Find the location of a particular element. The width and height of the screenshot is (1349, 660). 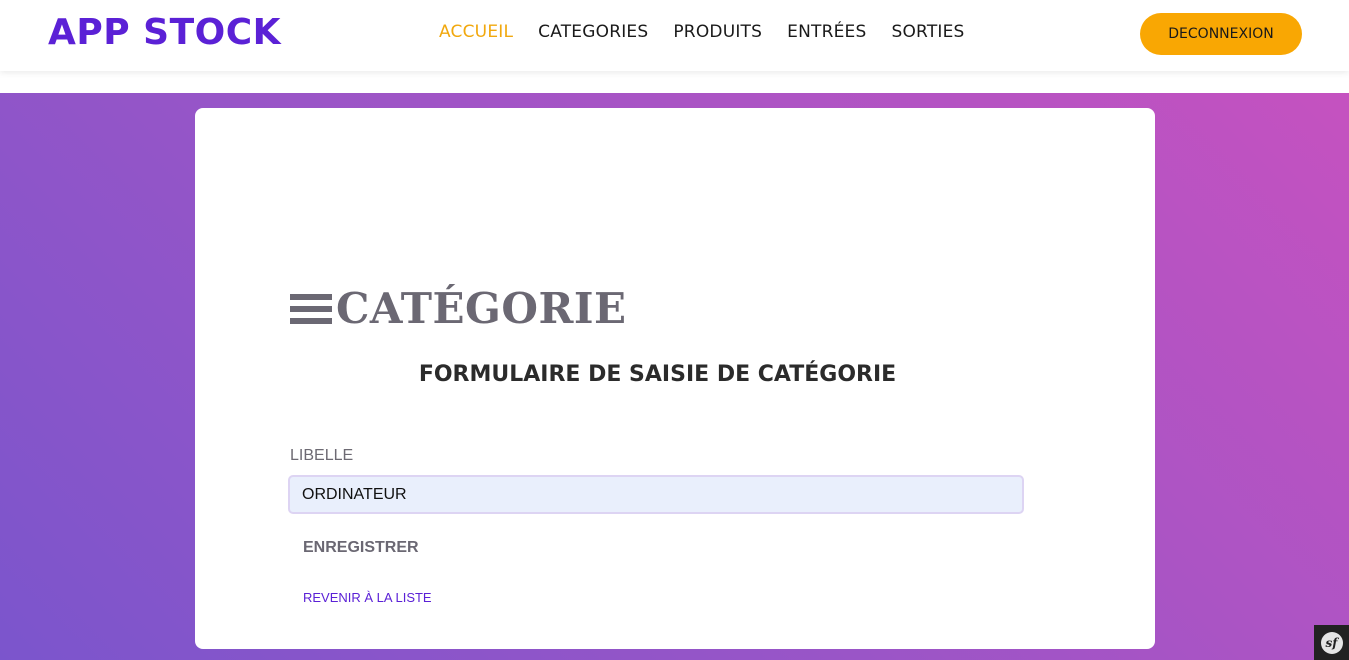

nav-accueil: ACCUEIL is located at coordinates (476, 32).